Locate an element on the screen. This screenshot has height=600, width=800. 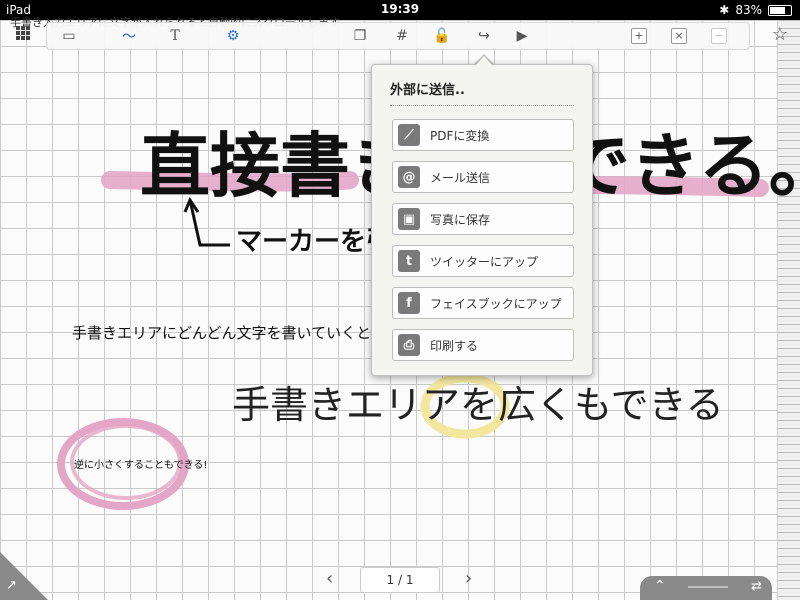
mail-send-button: @ メール送信 is located at coordinates (483, 177).